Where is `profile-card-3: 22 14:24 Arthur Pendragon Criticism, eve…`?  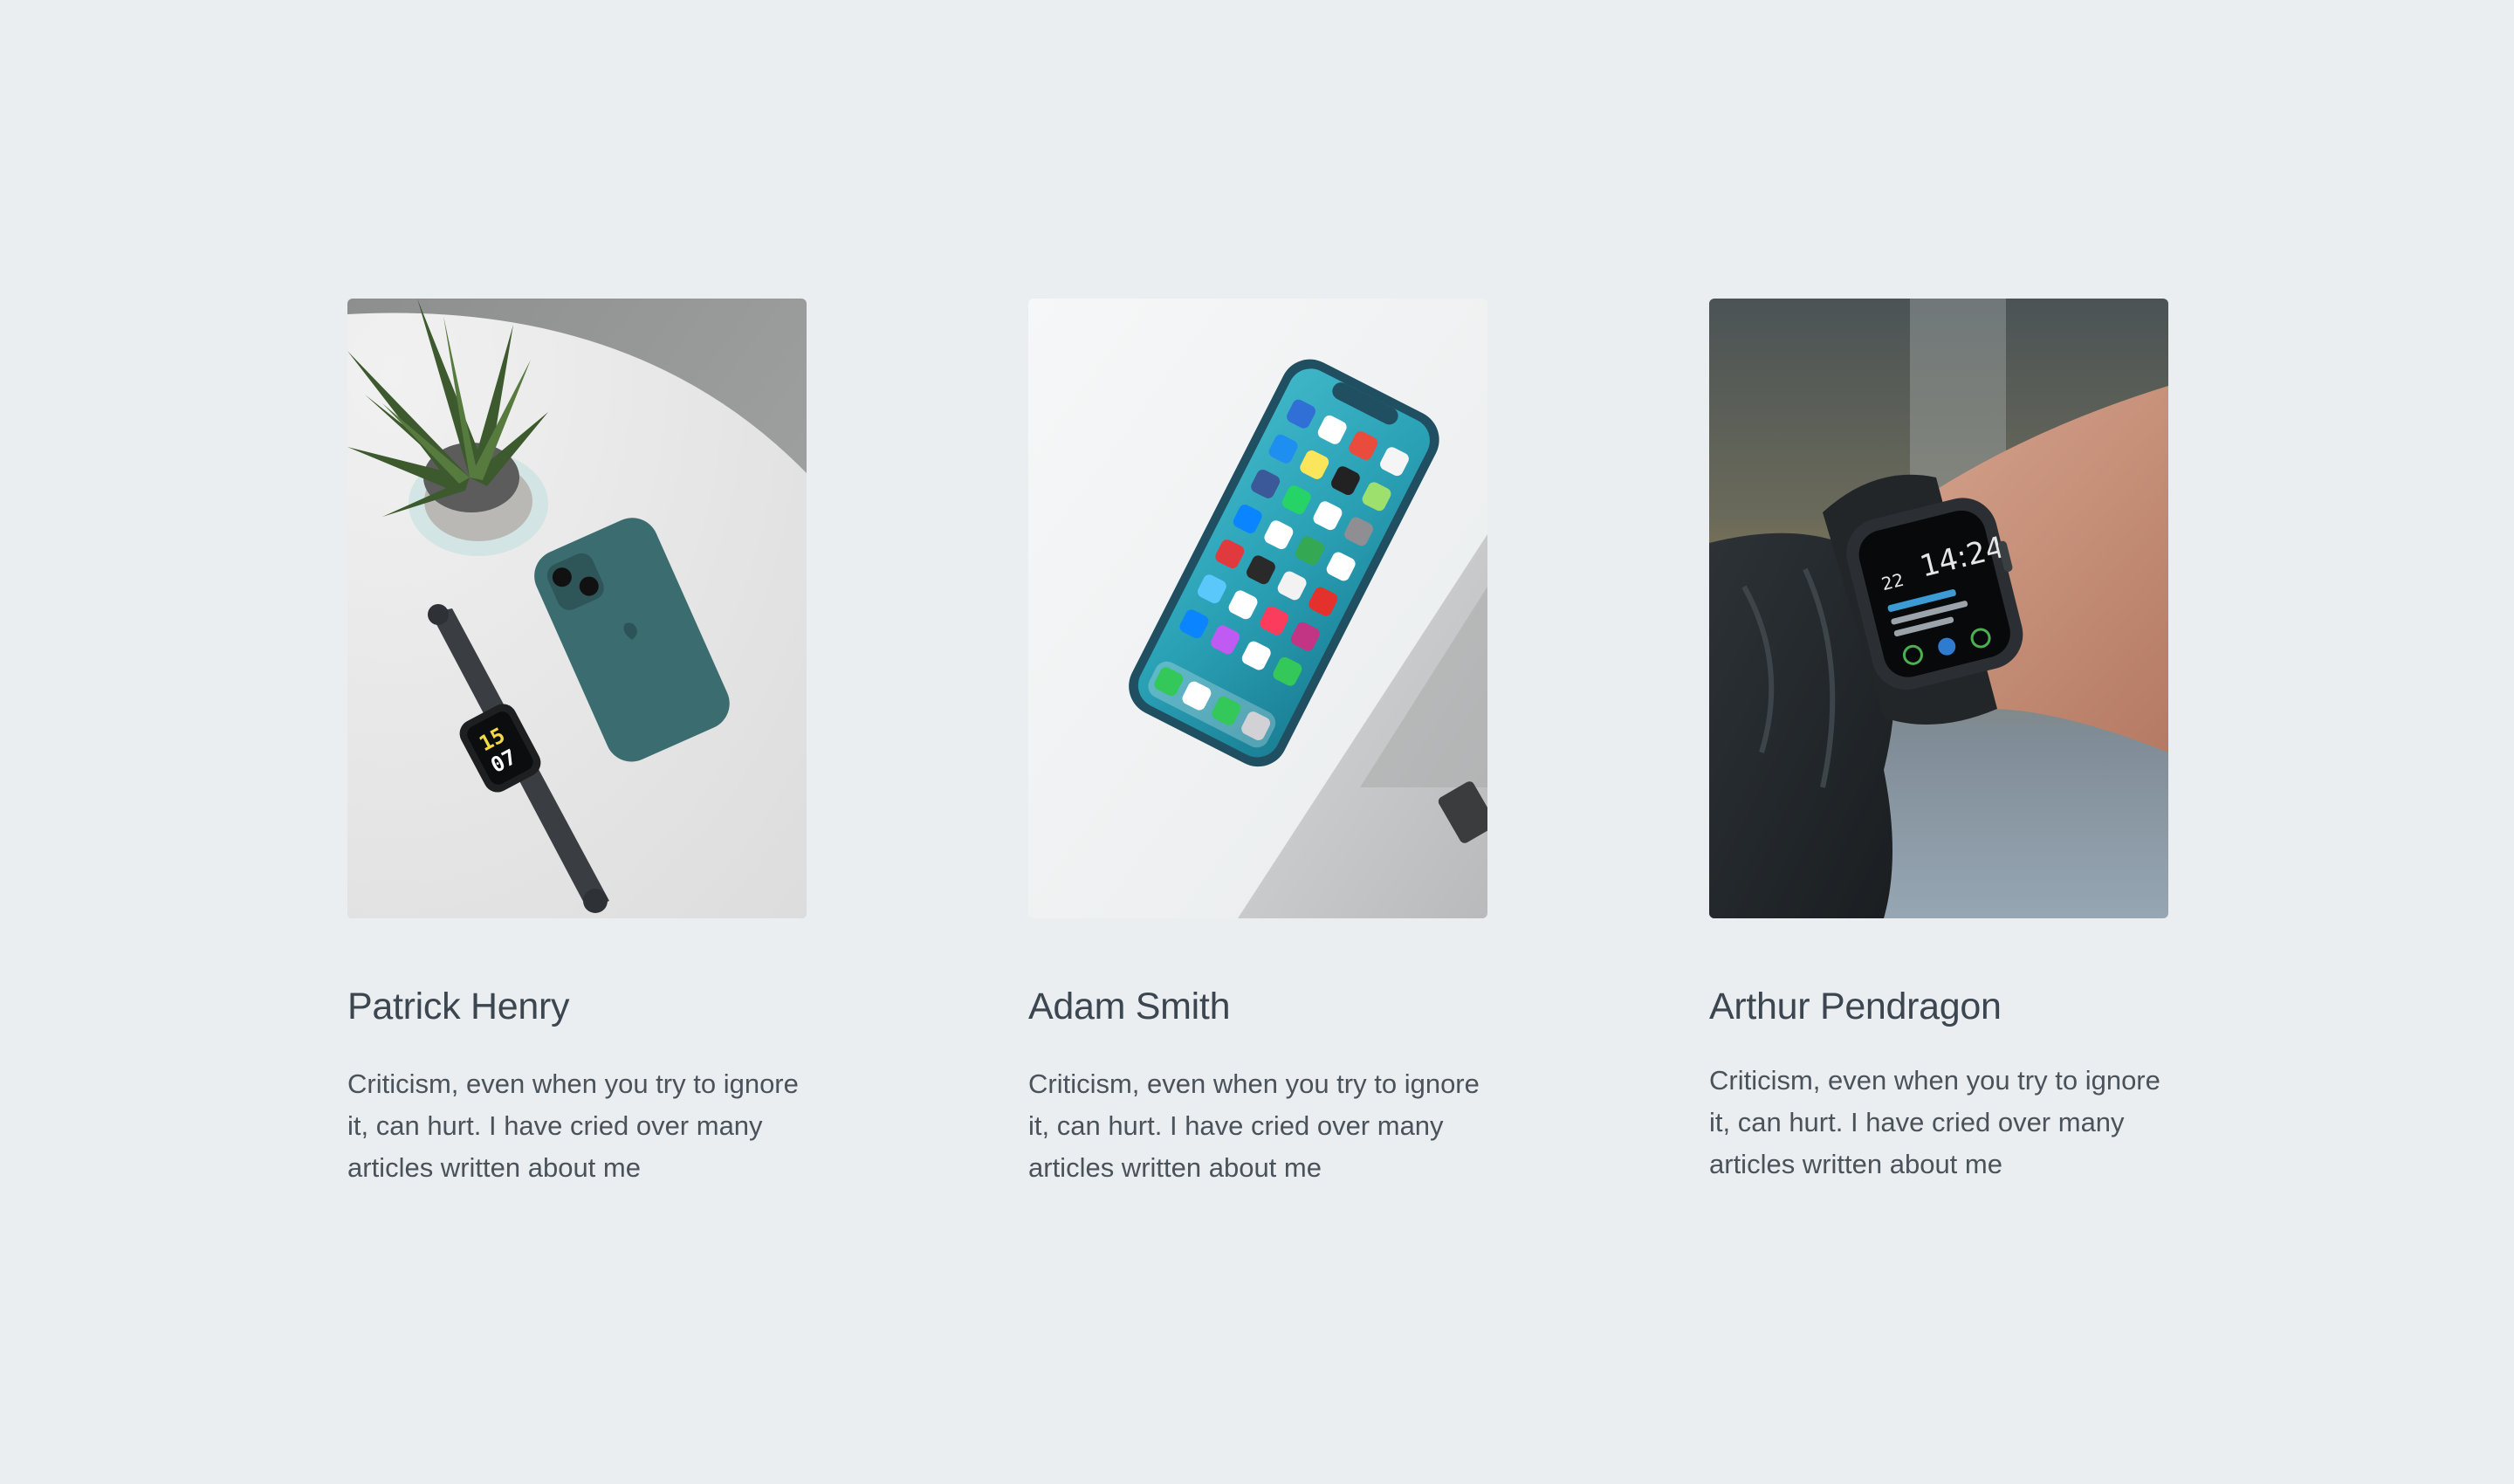
profile-card-3: 22 14:24 Arthur Pendragon Criticism, eve… is located at coordinates (1938, 744).